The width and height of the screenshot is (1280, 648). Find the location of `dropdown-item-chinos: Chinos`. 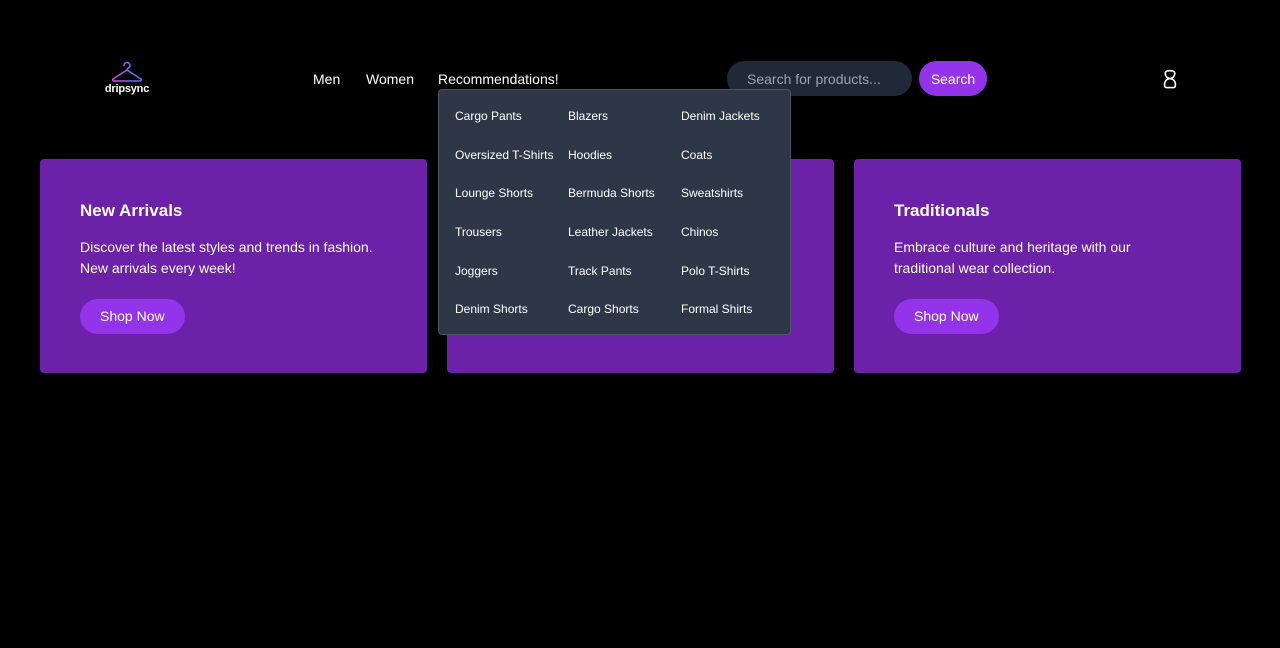

dropdown-item-chinos: Chinos is located at coordinates (737, 242).